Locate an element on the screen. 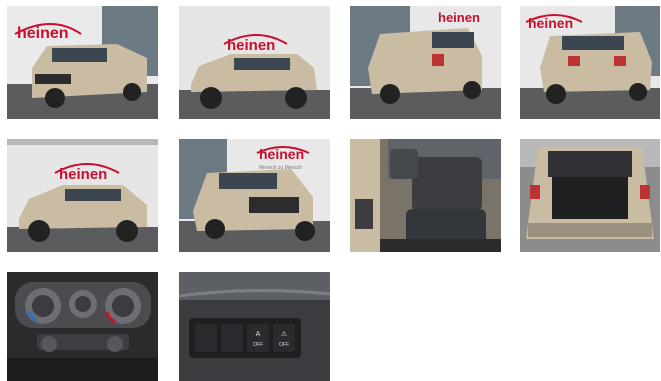 This screenshot has width=661, height=381. photo-thumbnail-6: heinen Mensch zu Mensch is located at coordinates (254, 195).